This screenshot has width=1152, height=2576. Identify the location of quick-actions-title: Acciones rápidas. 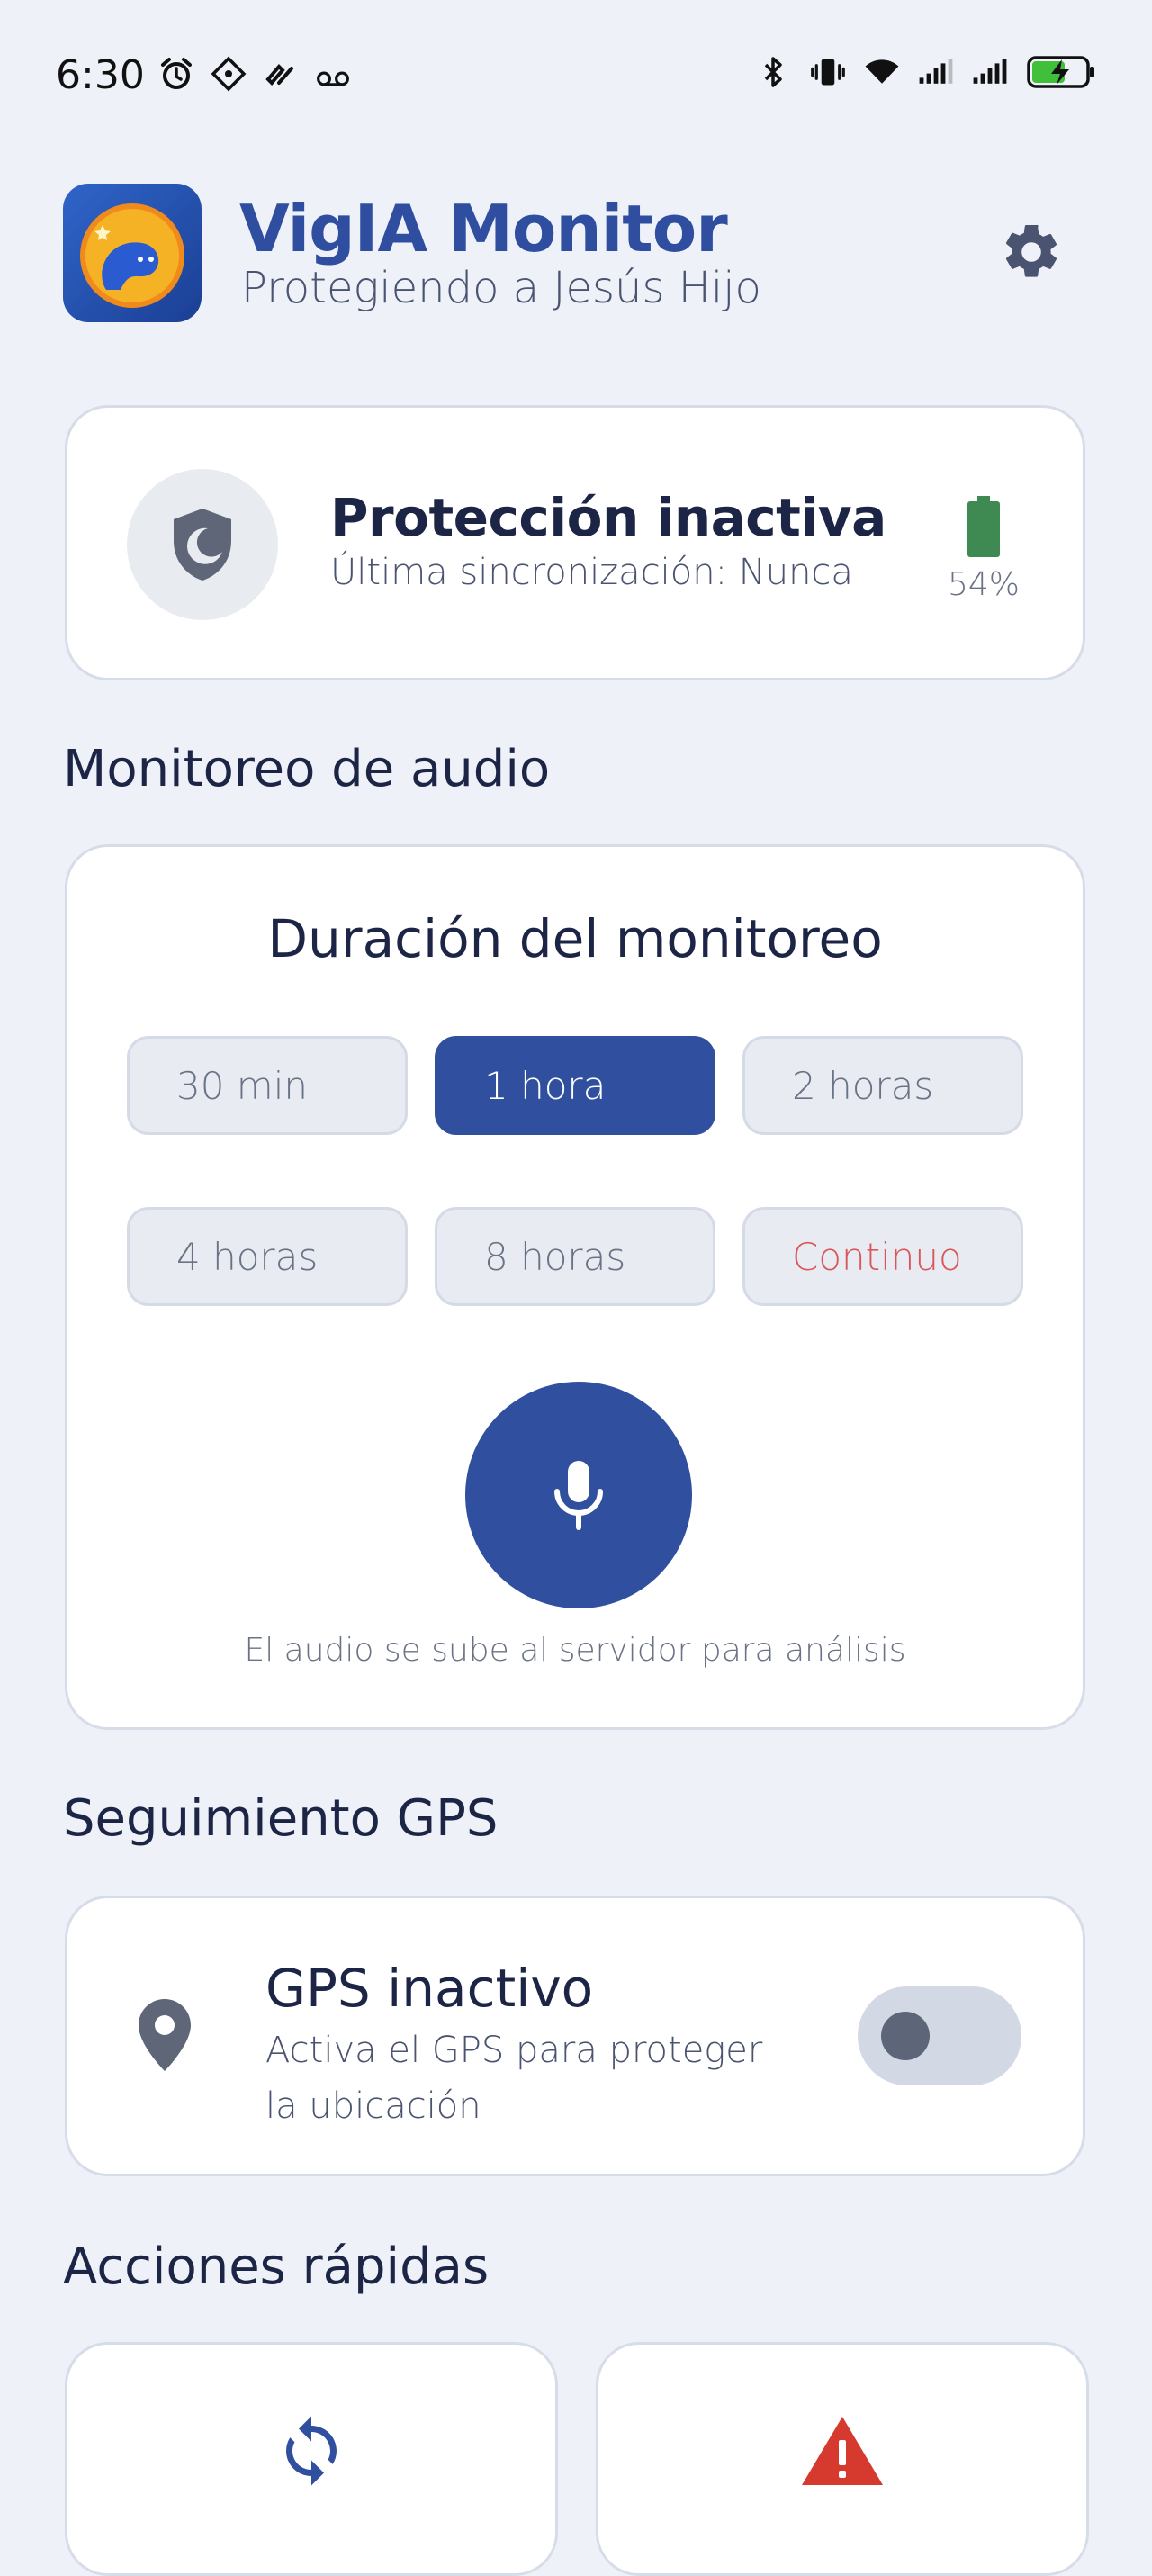
(276, 2267).